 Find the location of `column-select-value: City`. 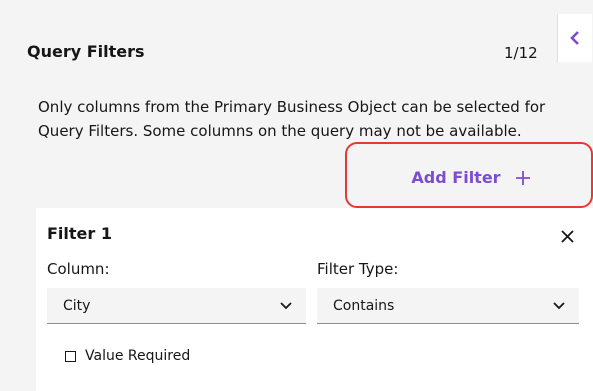

column-select-value: City is located at coordinates (77, 305).